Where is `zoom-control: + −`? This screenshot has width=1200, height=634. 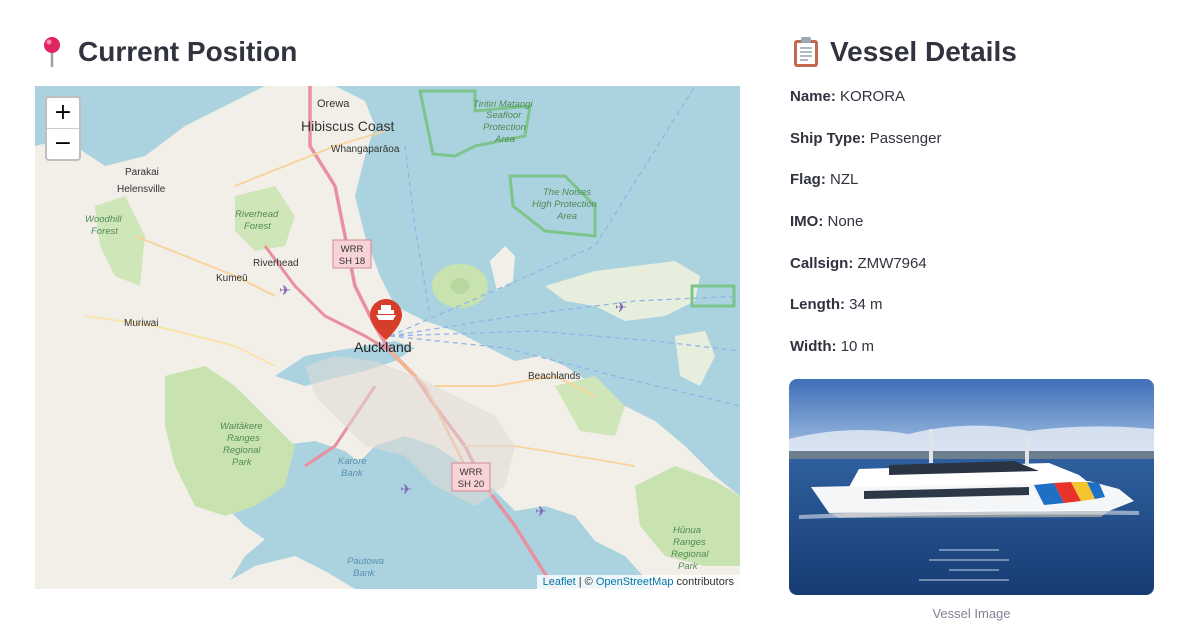
zoom-control: + − is located at coordinates (63, 128).